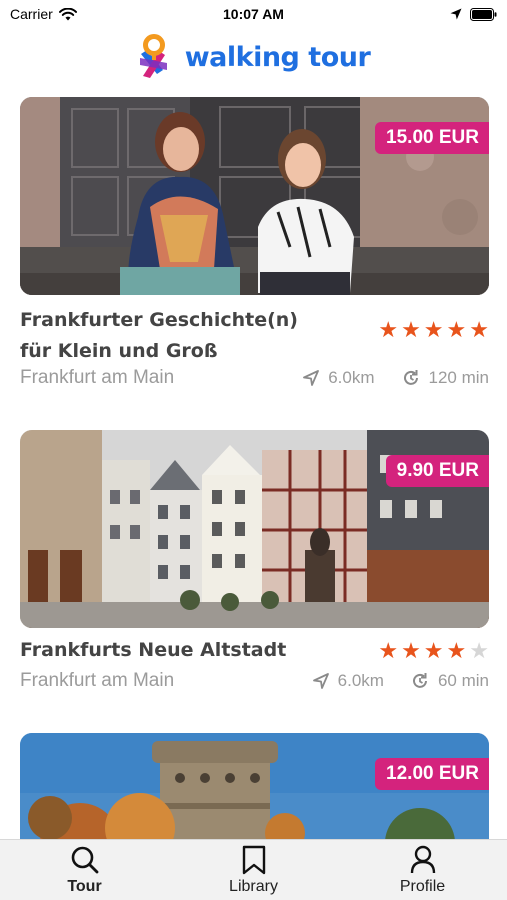 This screenshot has width=507, height=900. Describe the element at coordinates (432, 774) in the screenshot. I see `price-badge: 12.00 EUR` at that location.